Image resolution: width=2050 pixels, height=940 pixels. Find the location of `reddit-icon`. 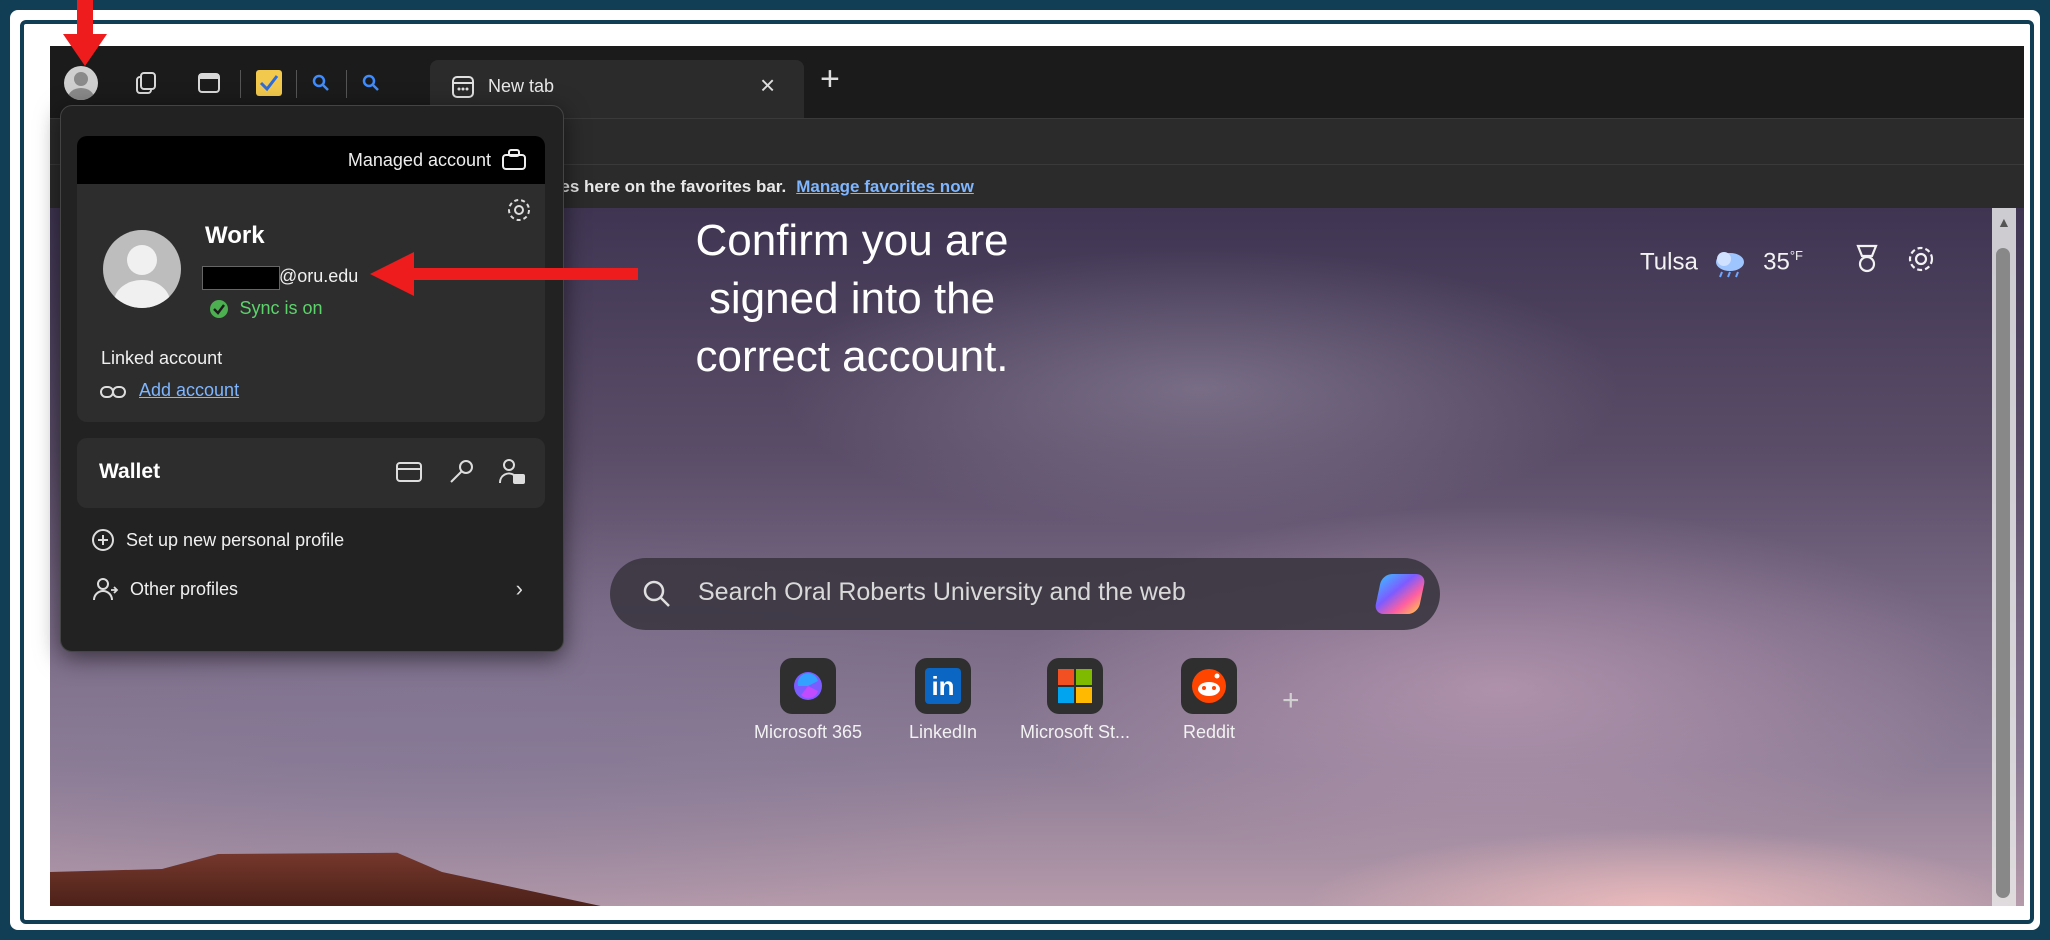

reddit-icon is located at coordinates (1209, 686).